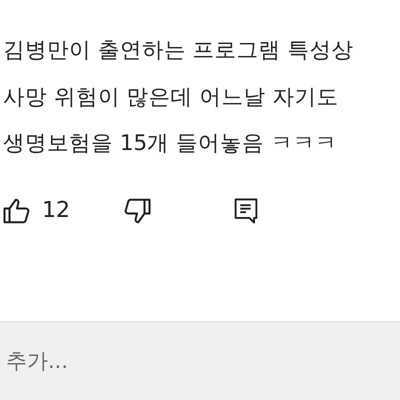 This screenshot has height=400, width=400. I want to click on comment-text: 생명보험을 15개 들어놓음 ㅋㅋㅋ, so click(170, 144).